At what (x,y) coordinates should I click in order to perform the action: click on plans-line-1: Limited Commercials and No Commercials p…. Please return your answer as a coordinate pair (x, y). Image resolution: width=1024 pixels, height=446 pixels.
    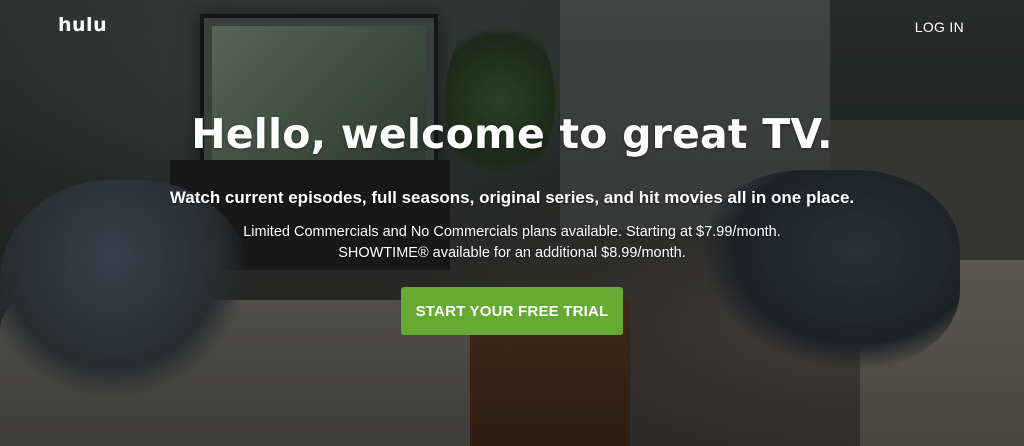
    Looking at the image, I should click on (512, 232).